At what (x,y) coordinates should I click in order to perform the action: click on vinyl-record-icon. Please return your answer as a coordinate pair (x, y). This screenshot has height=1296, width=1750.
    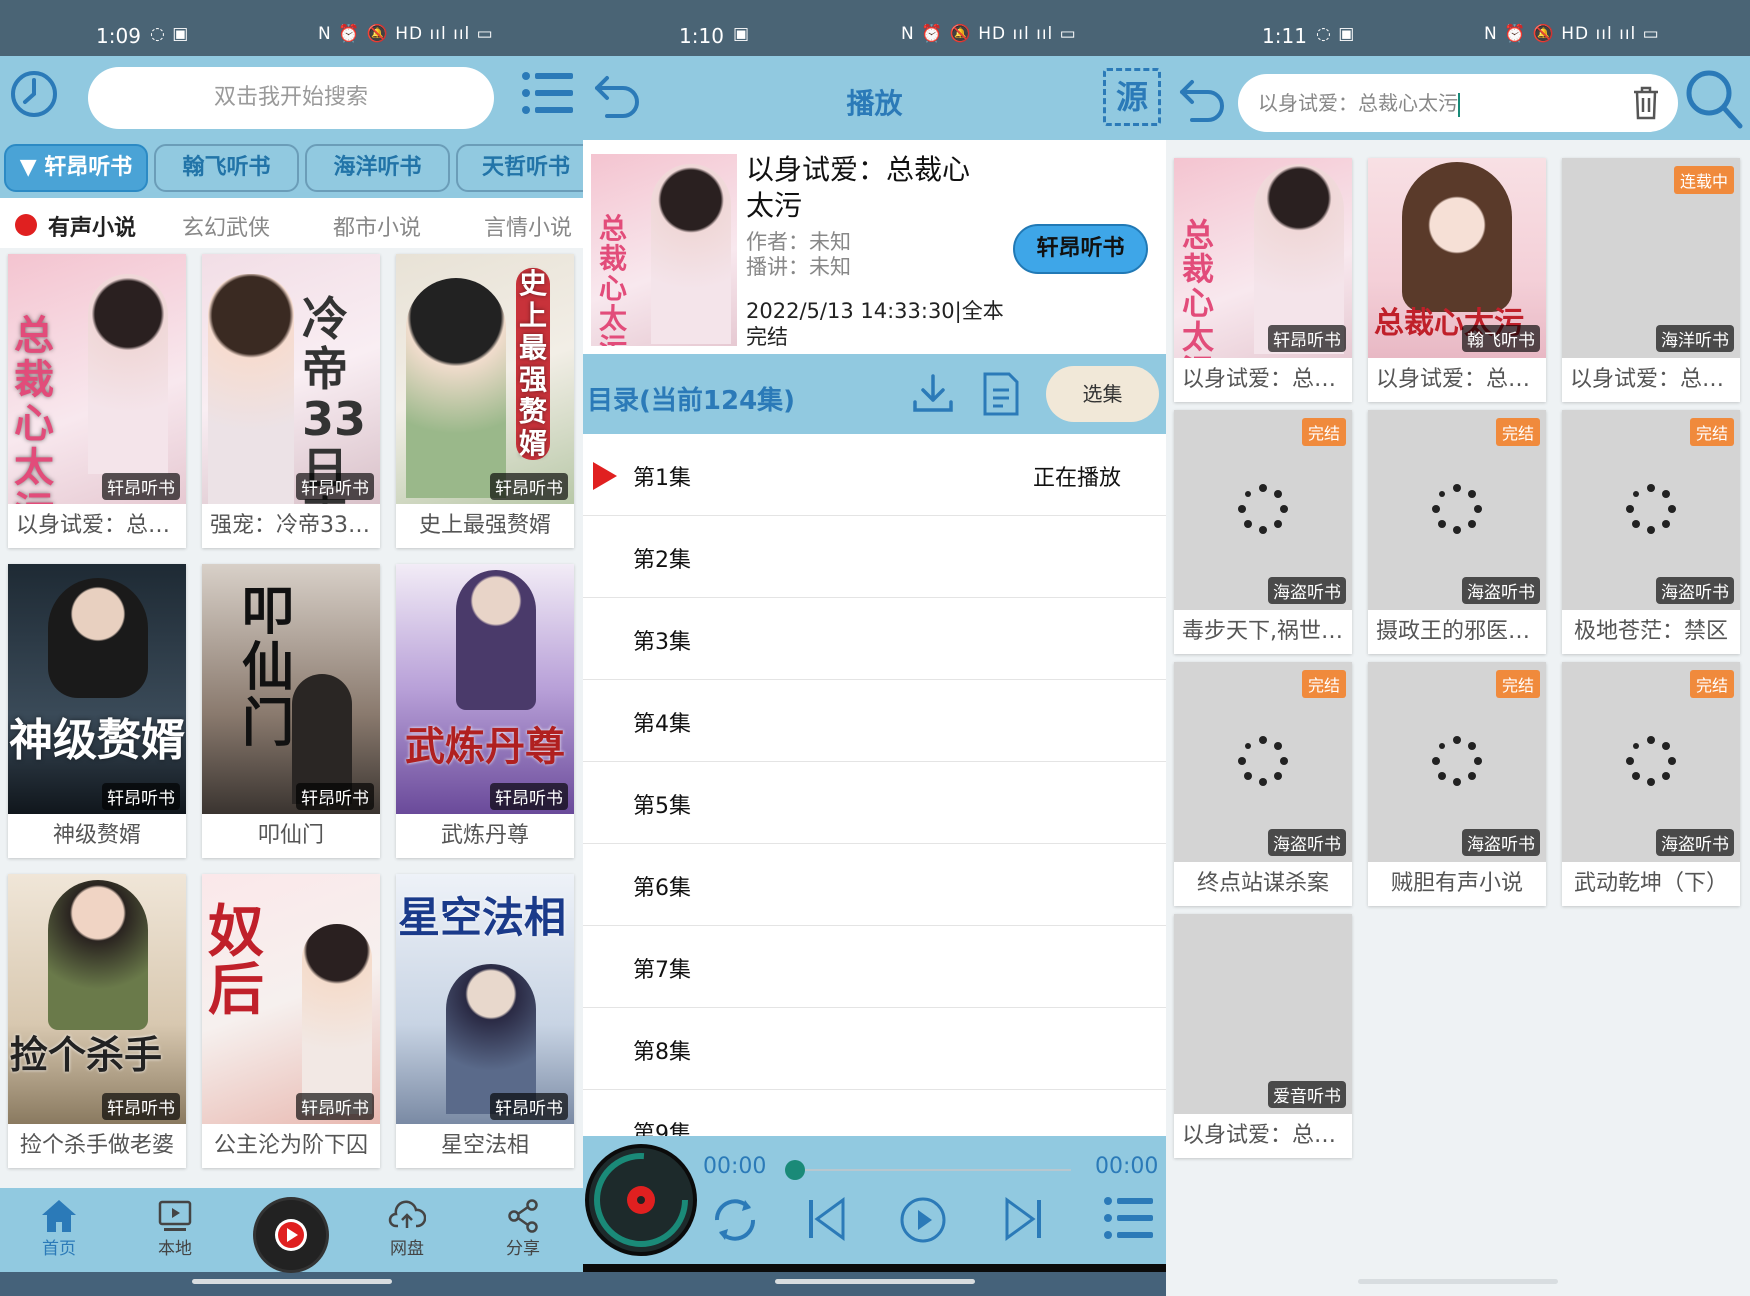
    Looking at the image, I should click on (641, 1200).